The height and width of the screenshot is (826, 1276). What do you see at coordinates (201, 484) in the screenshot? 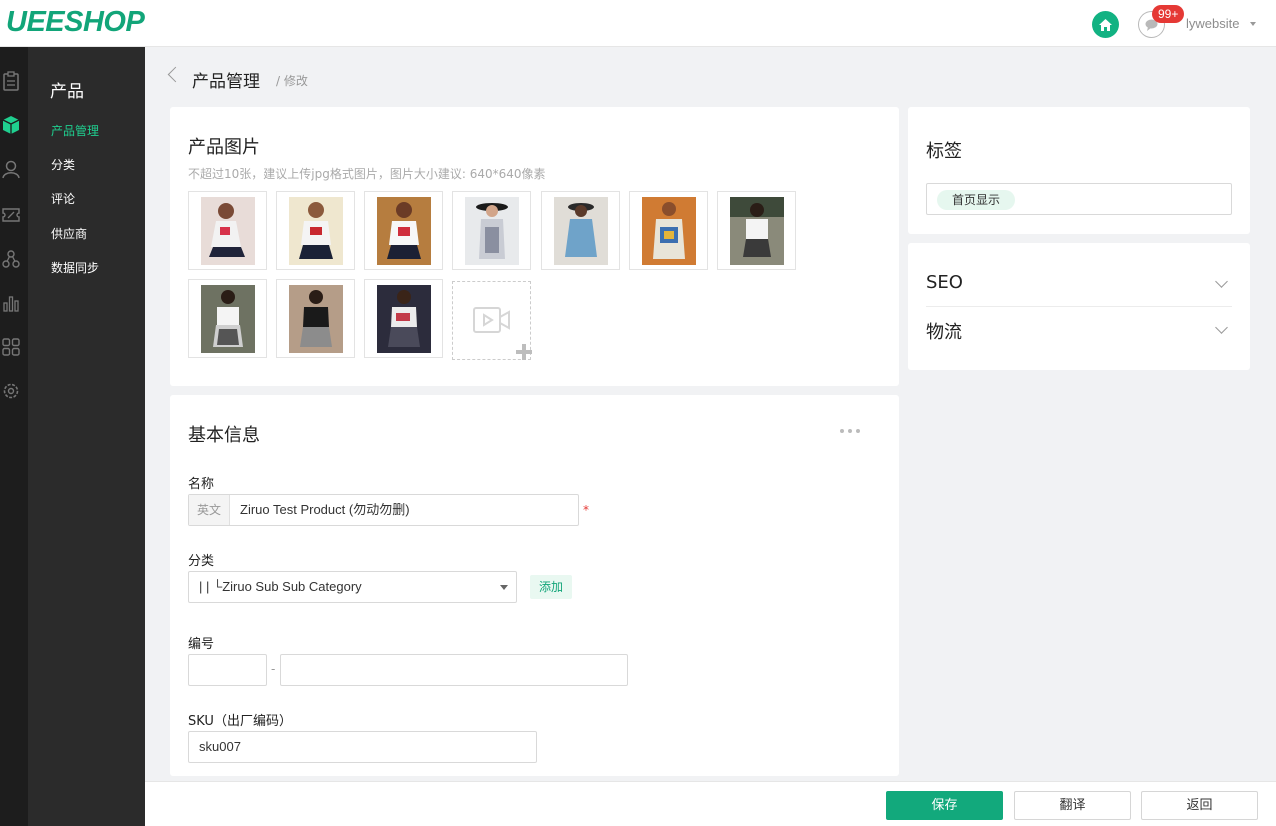
I see `name-label: 名称` at bounding box center [201, 484].